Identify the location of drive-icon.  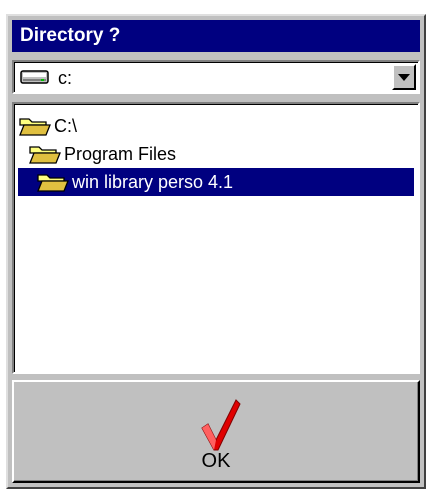
(34, 77).